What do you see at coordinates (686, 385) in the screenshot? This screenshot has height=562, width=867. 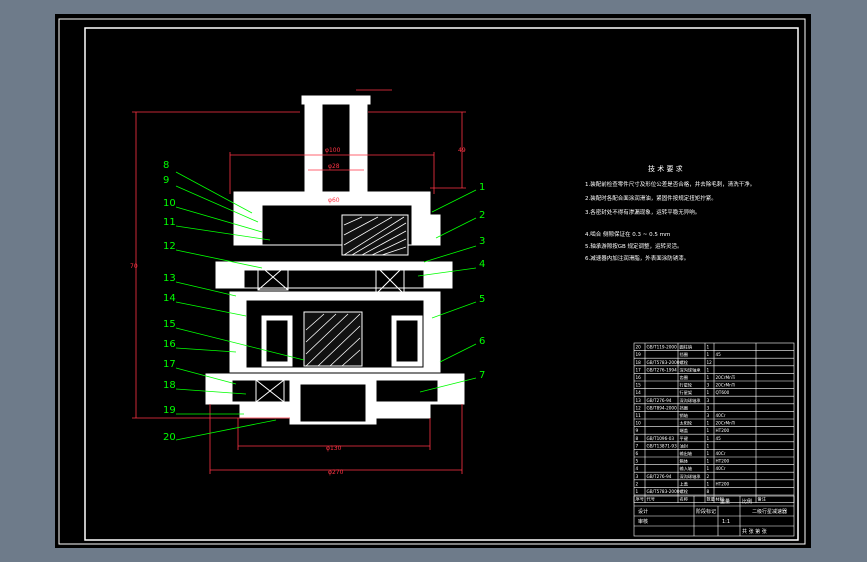 I see `bom-cell: 行星轮` at bounding box center [686, 385].